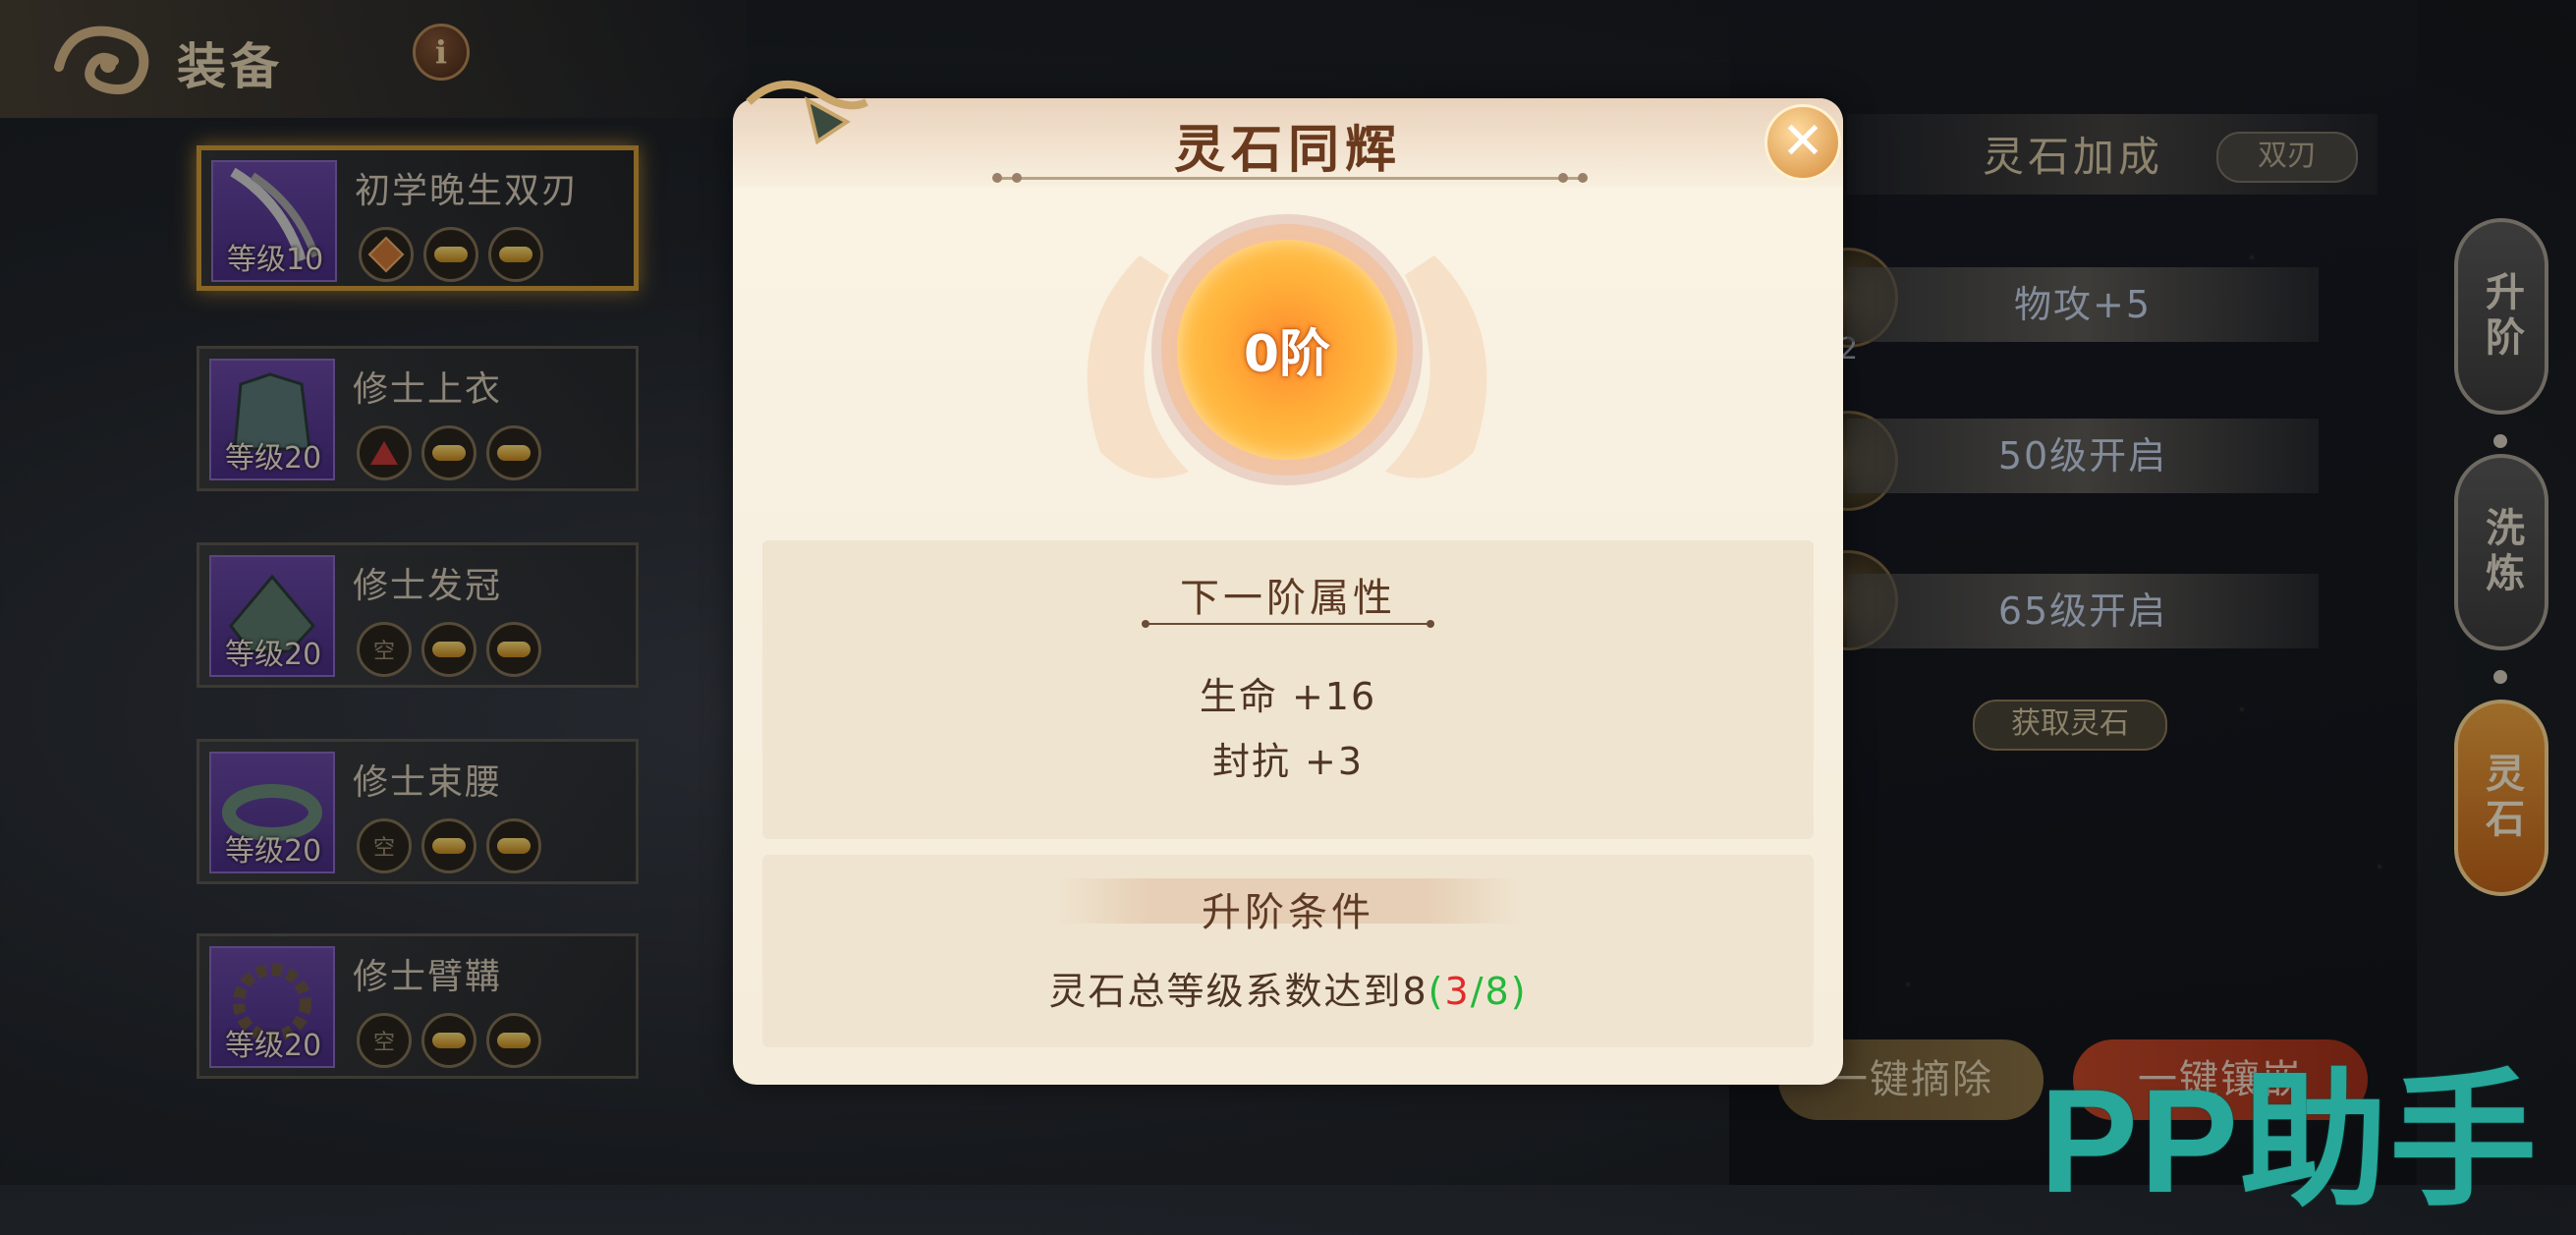  I want to click on attribute-line: 生命 +16, so click(1288, 696).